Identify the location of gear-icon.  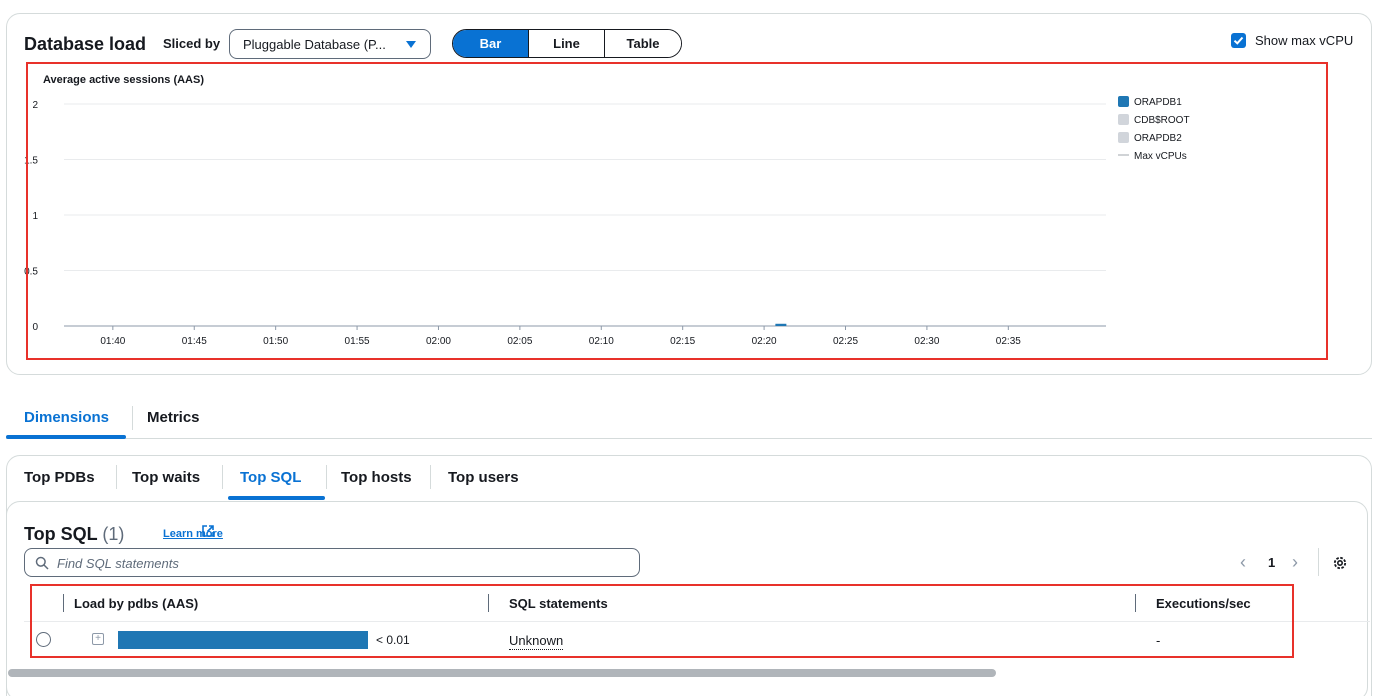
(1340, 563).